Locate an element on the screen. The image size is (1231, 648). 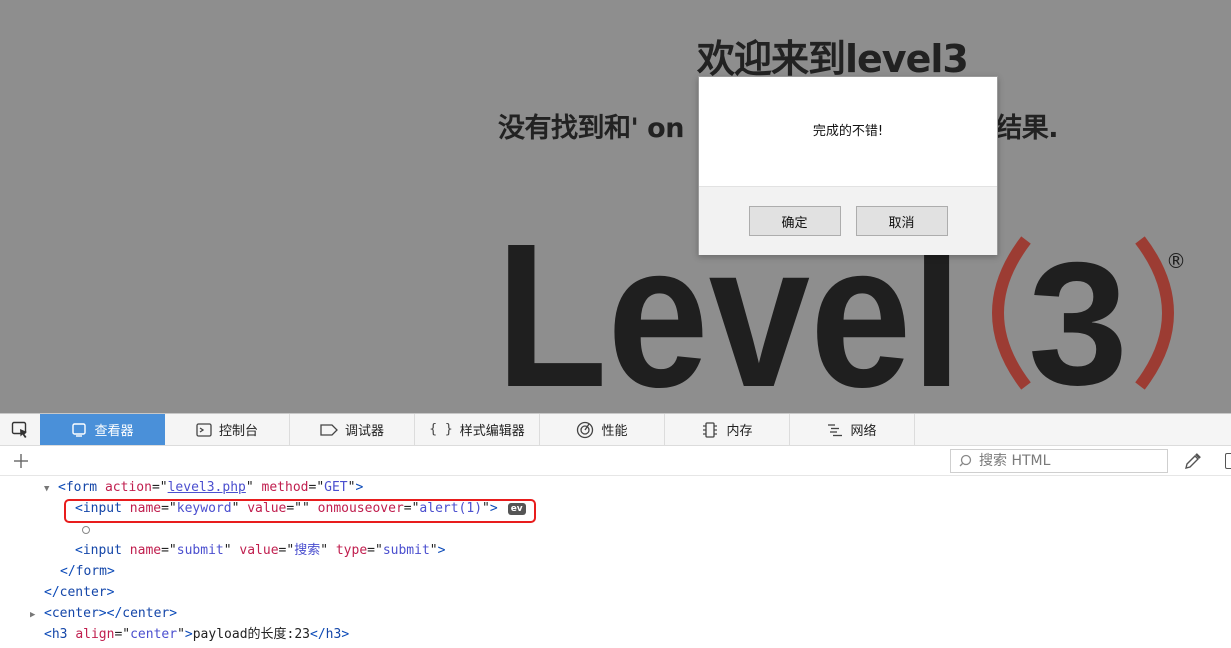
tab-memory: 内存 is located at coordinates (727, 429).